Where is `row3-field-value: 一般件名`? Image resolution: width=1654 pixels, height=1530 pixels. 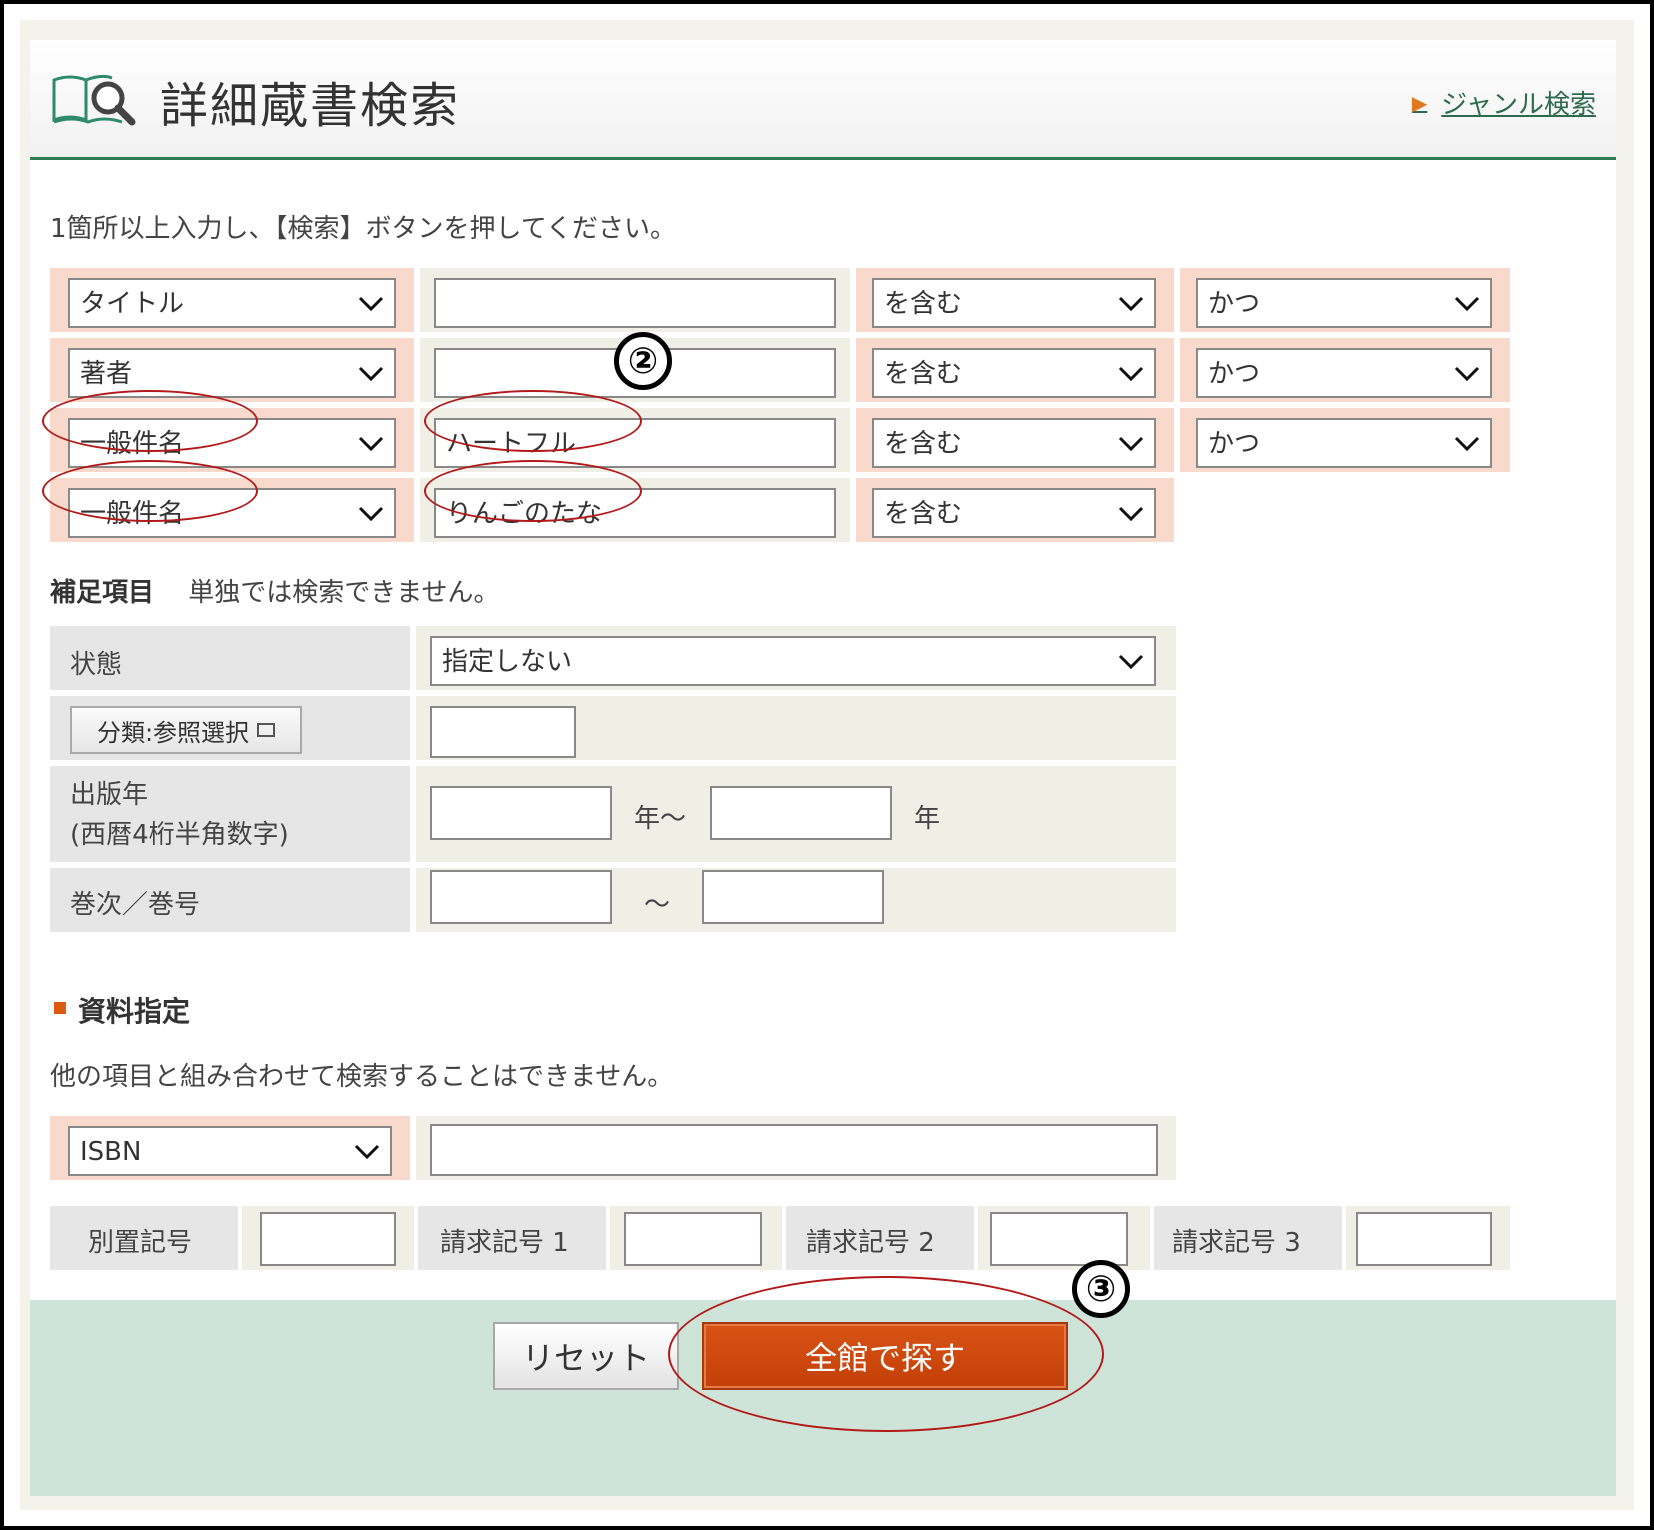 row3-field-value: 一般件名 is located at coordinates (132, 444).